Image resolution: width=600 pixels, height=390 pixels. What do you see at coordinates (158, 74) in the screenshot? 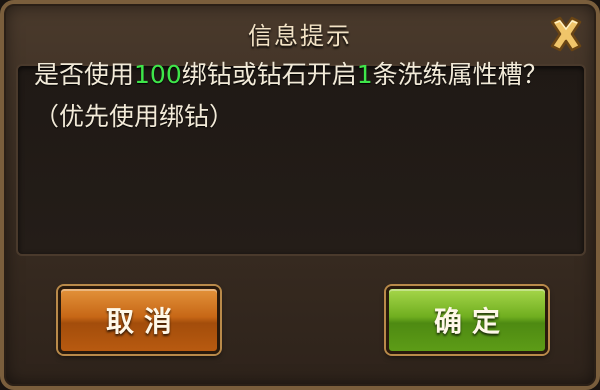
I see `diamond-amount: 100` at bounding box center [158, 74].